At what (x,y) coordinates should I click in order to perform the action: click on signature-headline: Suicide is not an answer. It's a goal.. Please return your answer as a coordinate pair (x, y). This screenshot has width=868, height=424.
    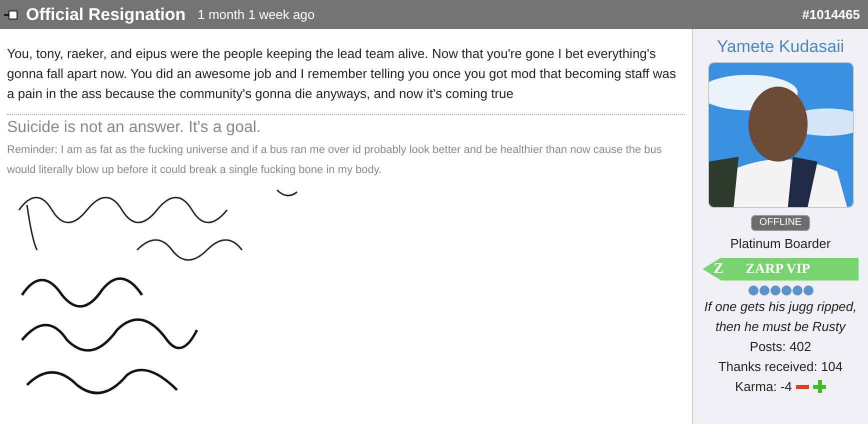
    Looking at the image, I should click on (134, 128).